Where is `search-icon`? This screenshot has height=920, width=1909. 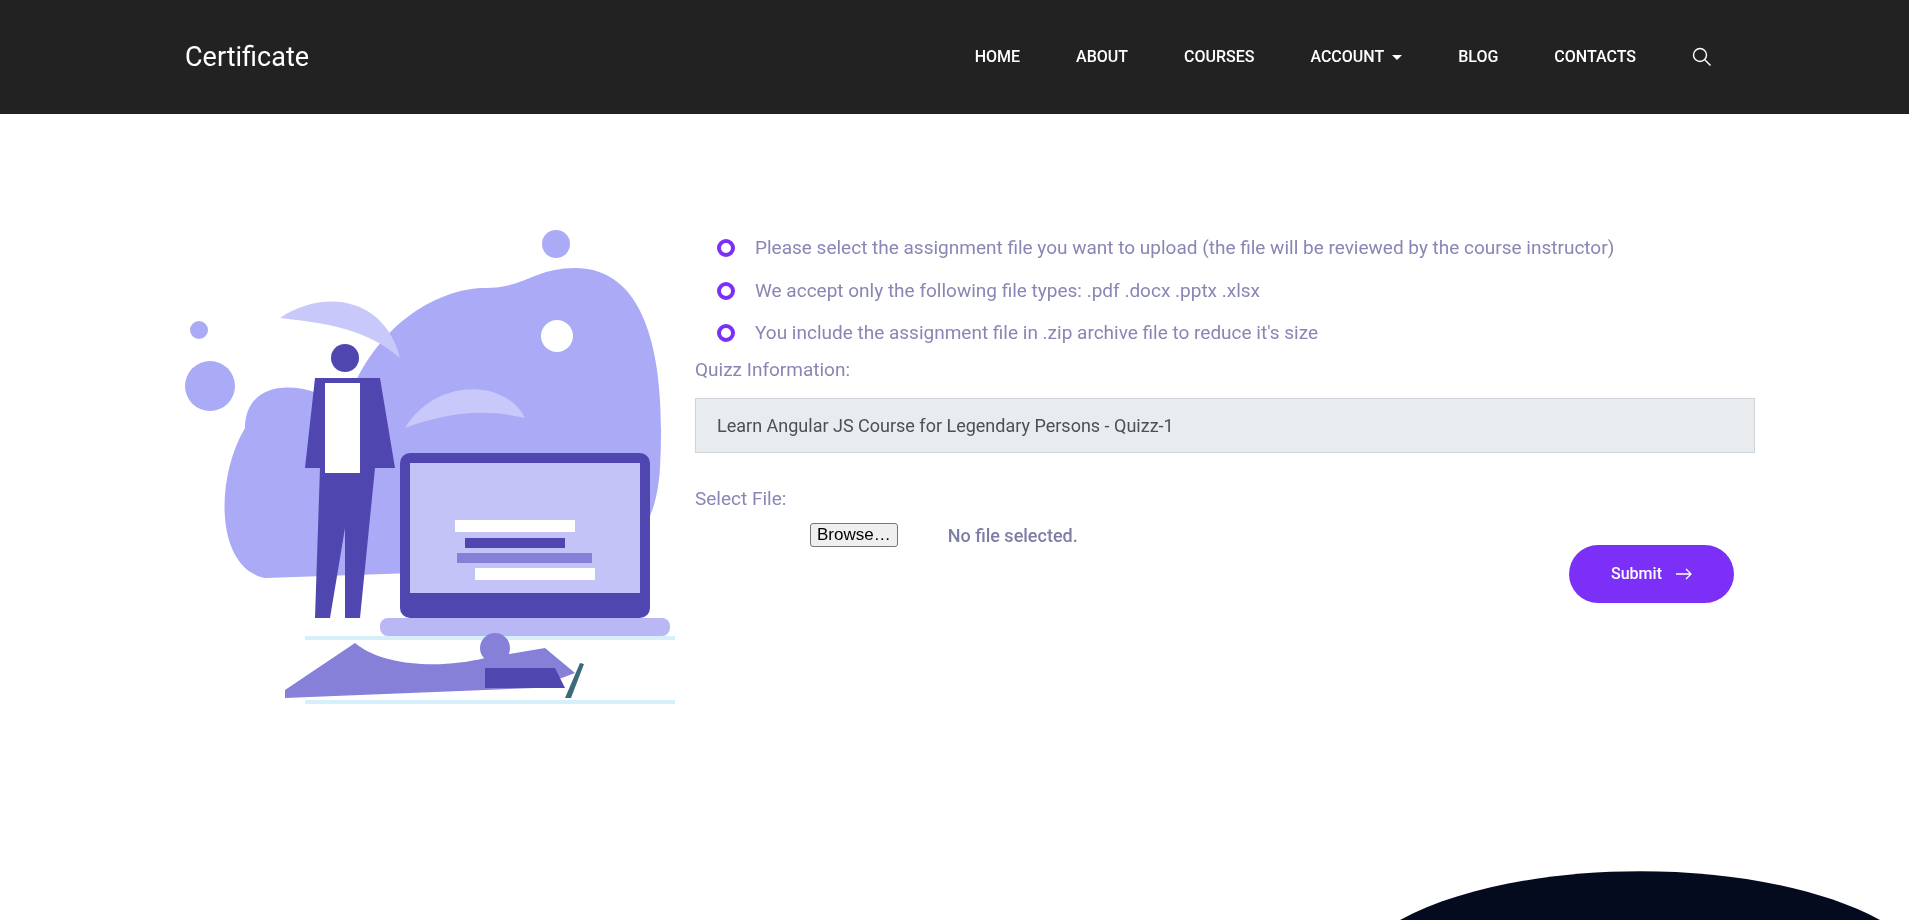 search-icon is located at coordinates (1702, 57).